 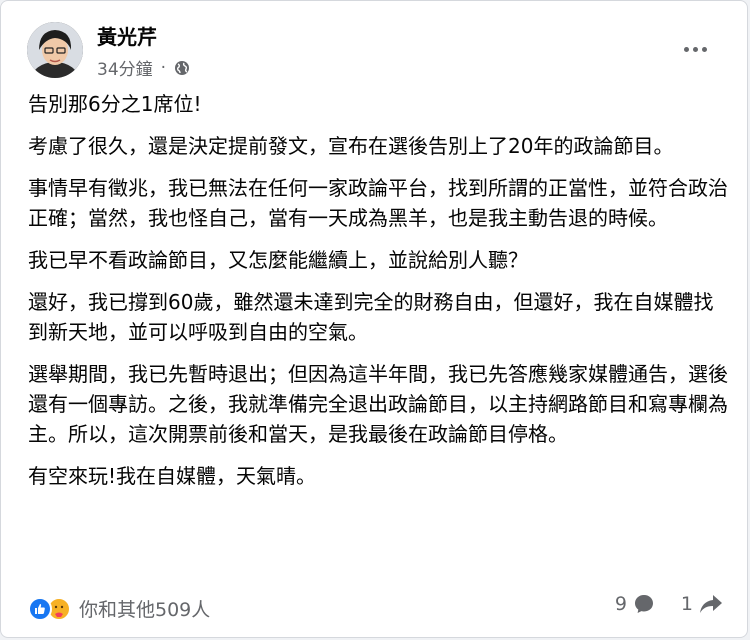 I want to click on post-stats: 9 1, so click(x=669, y=604).